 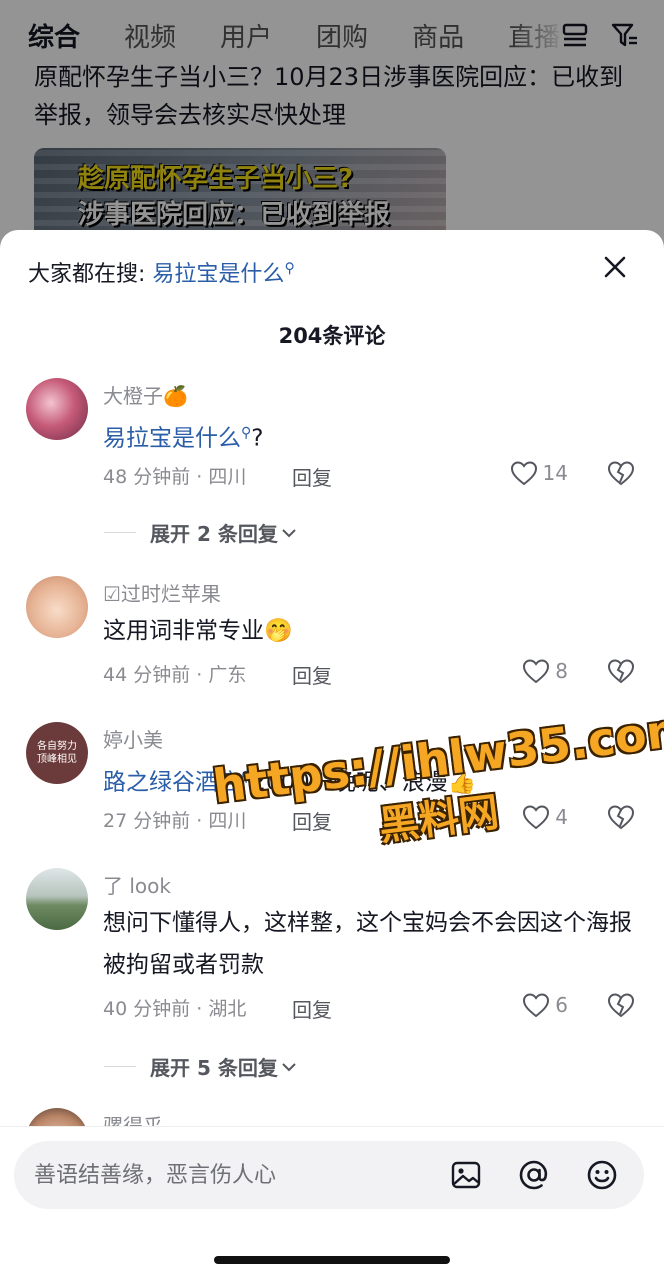 I want to click on expand-replies: 展开 2 条回复, so click(x=202, y=532).